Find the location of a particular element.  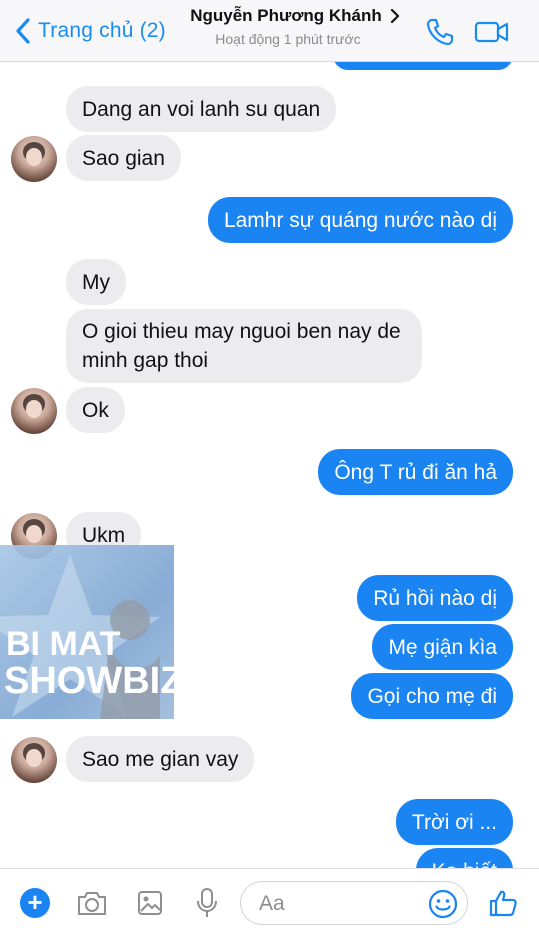

message-bubble: Ông T rủ đi ăn hả is located at coordinates (415, 472).